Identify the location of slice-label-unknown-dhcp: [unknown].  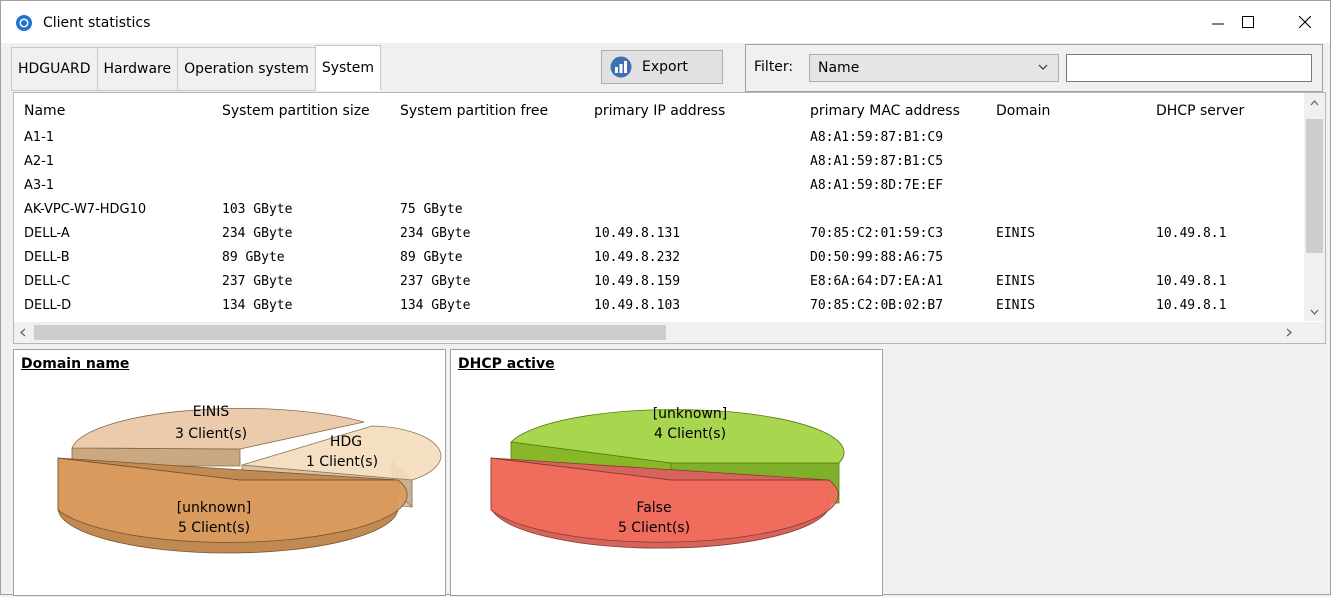
(690, 414).